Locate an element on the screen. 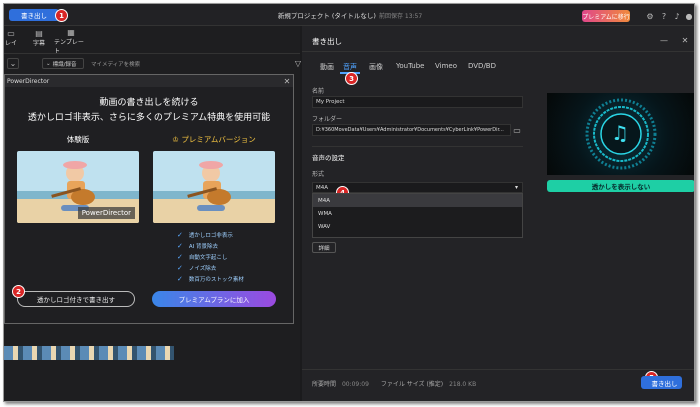 This screenshot has height=407, width=700. name-field: My Project is located at coordinates (417, 102).